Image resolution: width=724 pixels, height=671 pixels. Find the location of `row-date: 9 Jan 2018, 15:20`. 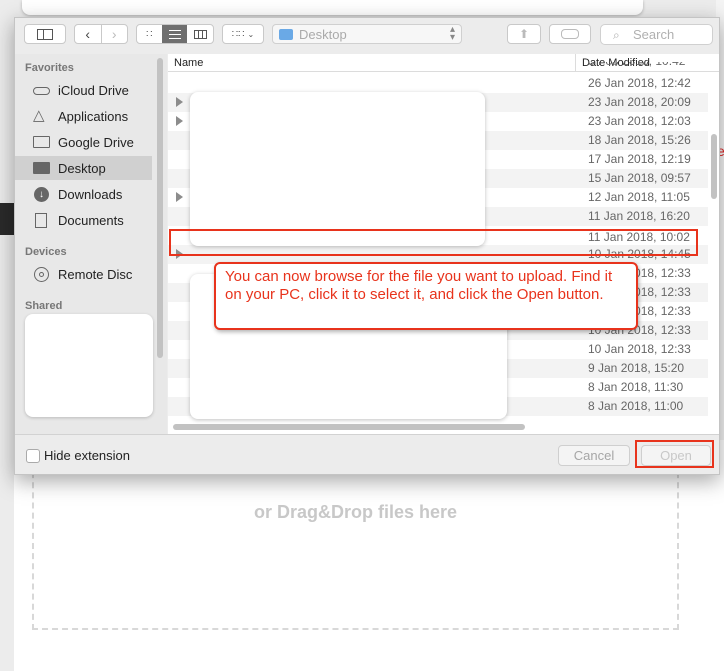

row-date: 9 Jan 2018, 15:20 is located at coordinates (636, 368).